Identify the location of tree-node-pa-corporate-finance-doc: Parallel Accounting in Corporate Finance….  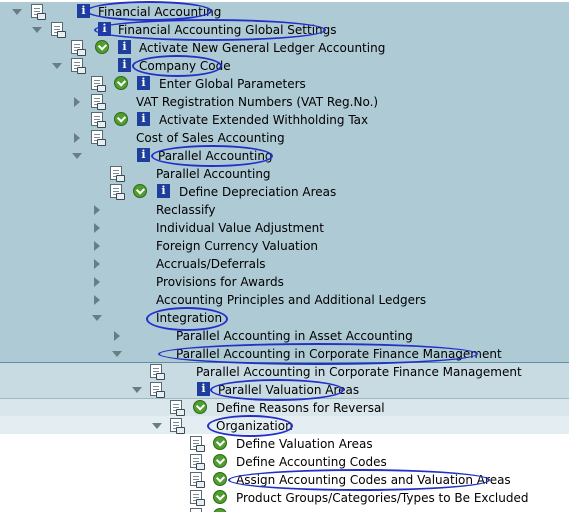
(284, 372).